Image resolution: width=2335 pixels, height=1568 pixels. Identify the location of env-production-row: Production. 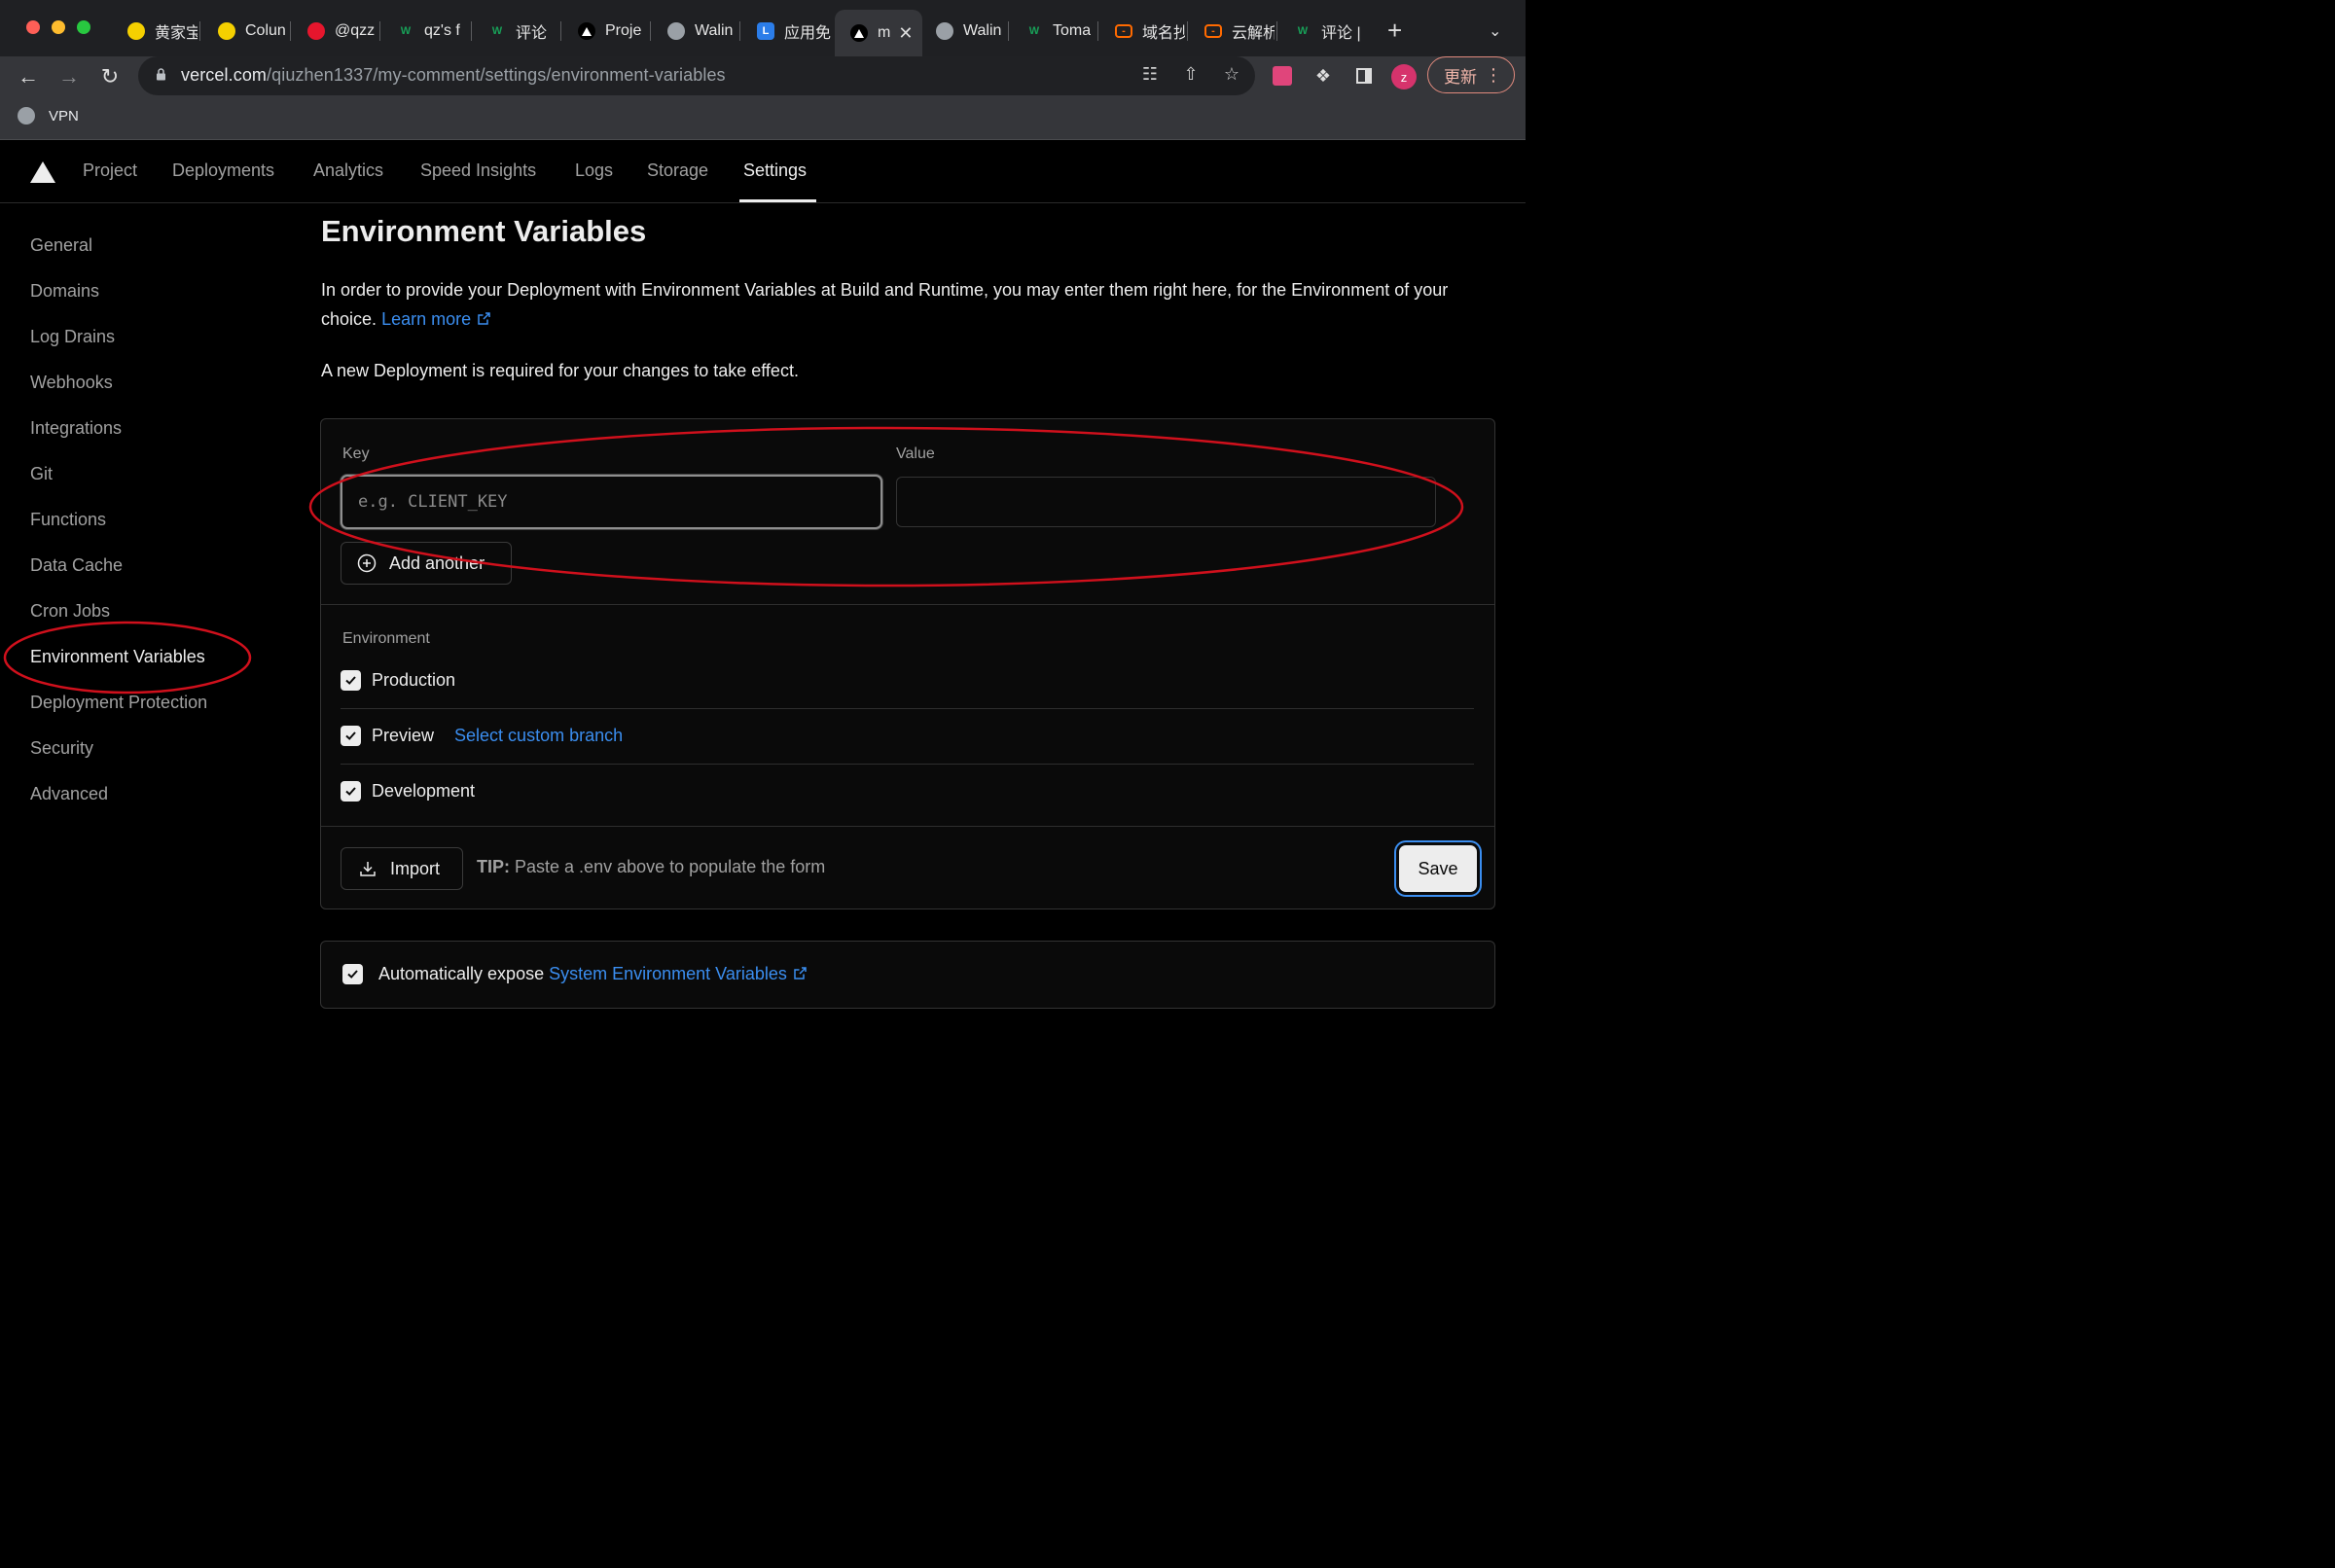
(398, 680).